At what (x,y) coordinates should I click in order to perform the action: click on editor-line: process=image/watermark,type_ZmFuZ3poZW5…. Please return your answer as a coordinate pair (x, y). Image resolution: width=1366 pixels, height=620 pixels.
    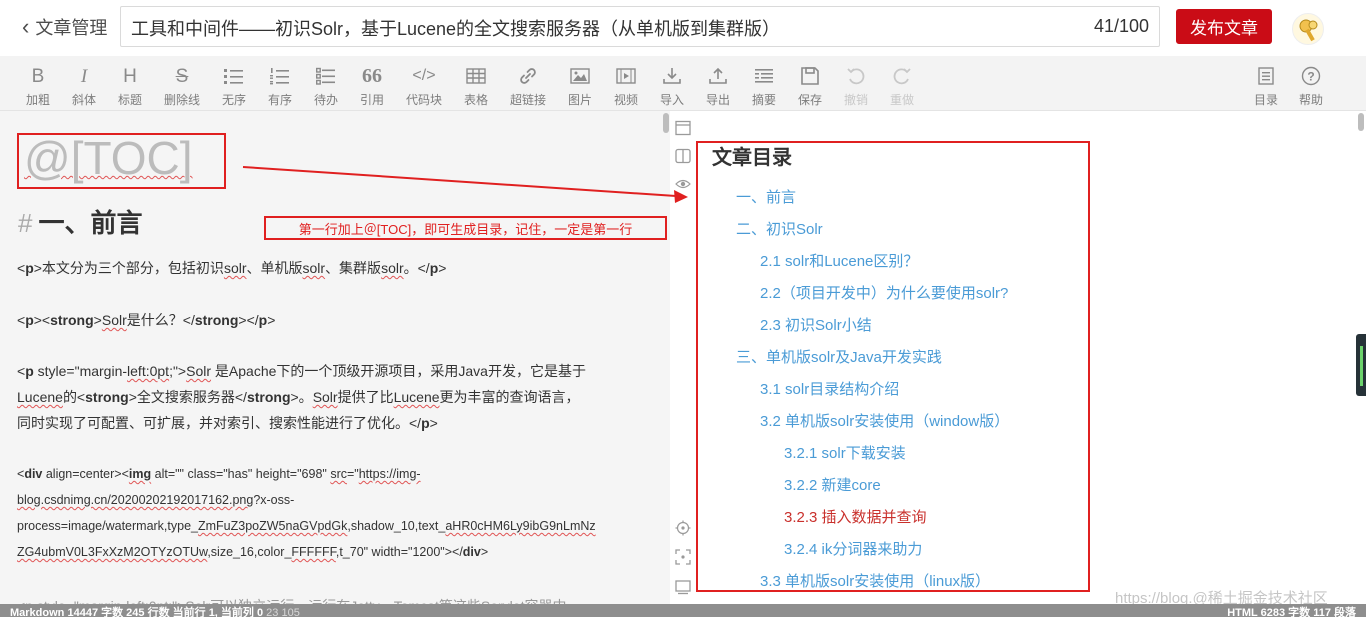
    Looking at the image, I should click on (306, 526).